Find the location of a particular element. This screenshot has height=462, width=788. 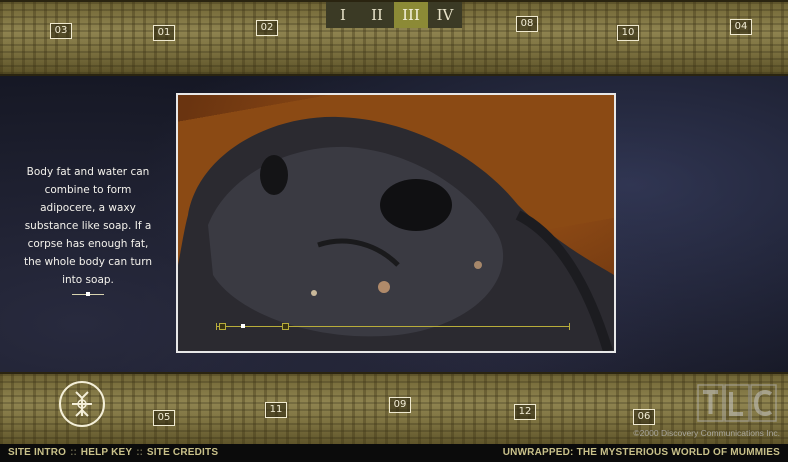

scrubber-end-cap is located at coordinates (569, 326).